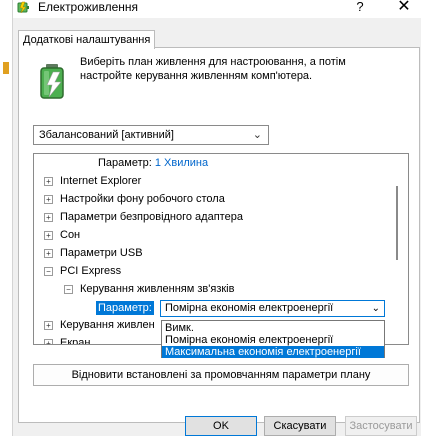 The height and width of the screenshot is (436, 421). I want to click on power-plan-value: Збалансований [активний], so click(106, 135).